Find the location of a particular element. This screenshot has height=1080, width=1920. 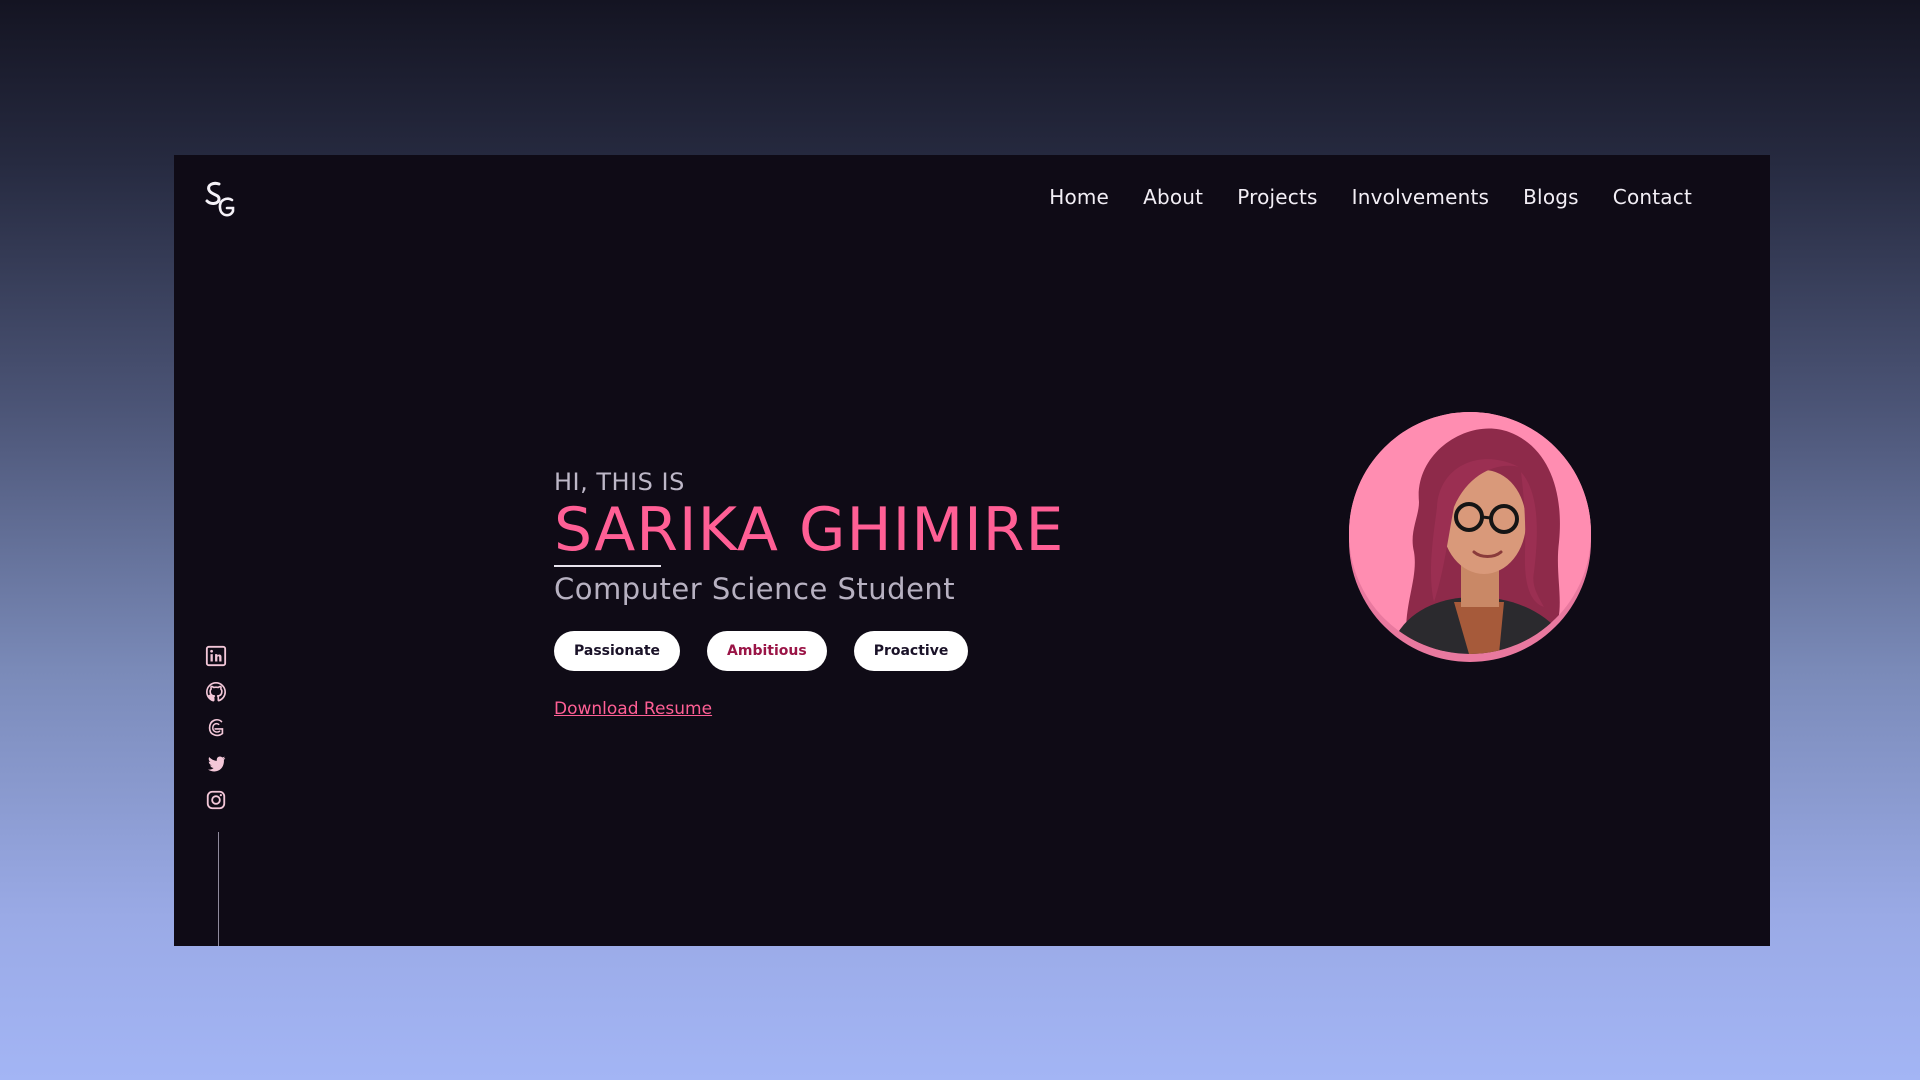

medium-icon is located at coordinates (216, 728).